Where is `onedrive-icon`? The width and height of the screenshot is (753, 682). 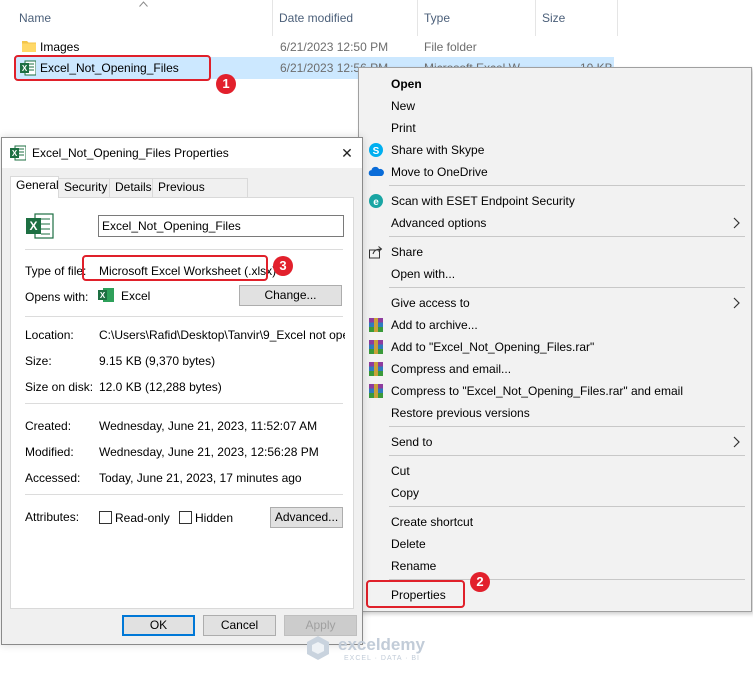 onedrive-icon is located at coordinates (376, 171).